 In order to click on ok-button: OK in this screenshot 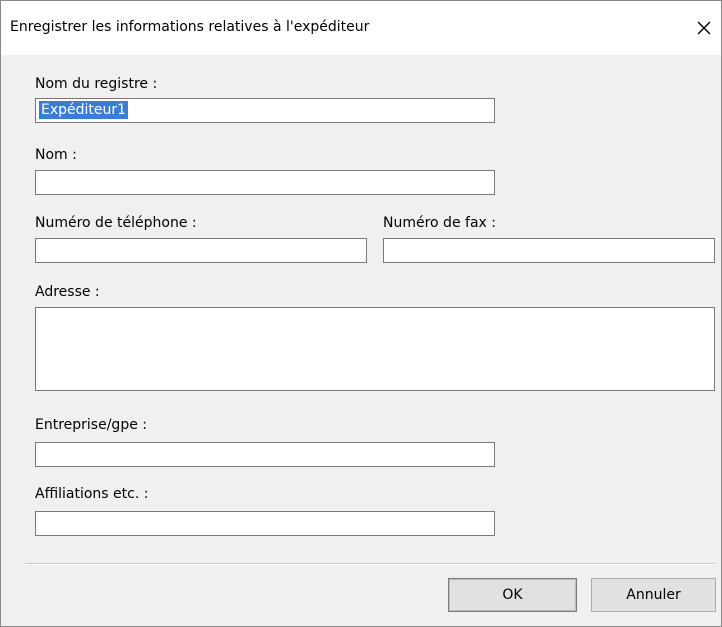, I will do `click(512, 595)`.